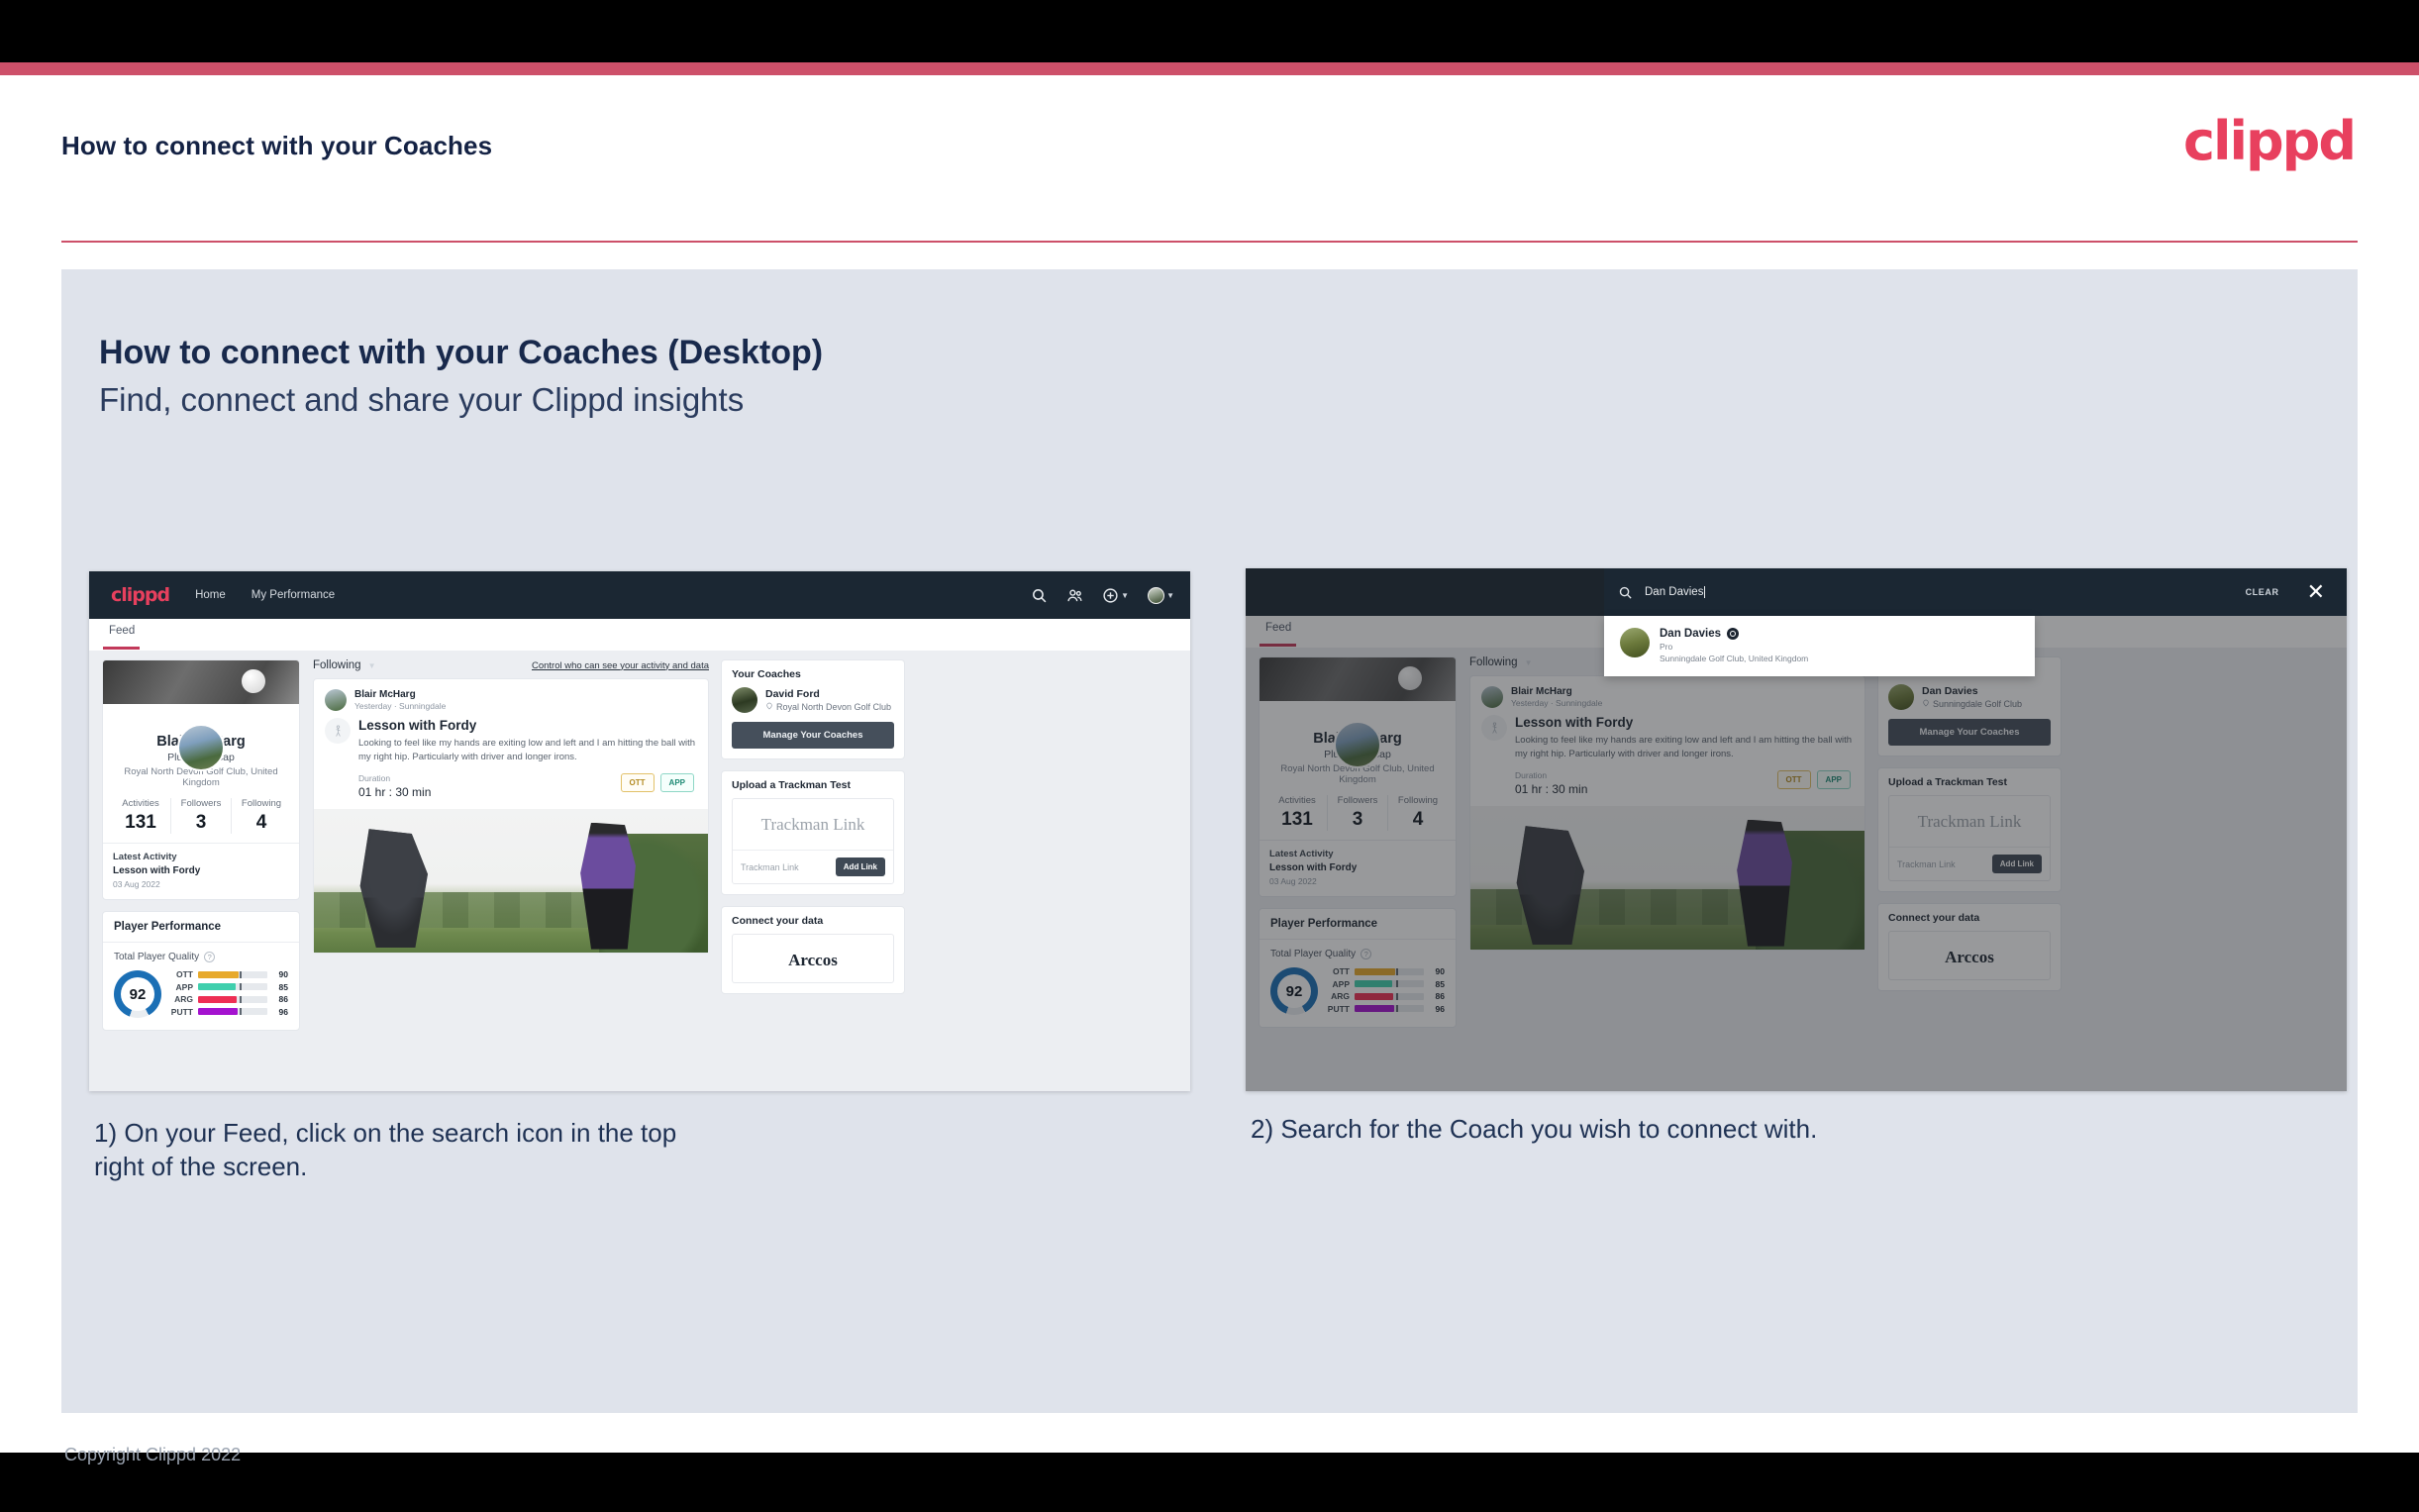 This screenshot has width=2419, height=1512. Describe the element at coordinates (400, 706) in the screenshot. I see `post-meta: Yesterday · Sunningdale` at that location.